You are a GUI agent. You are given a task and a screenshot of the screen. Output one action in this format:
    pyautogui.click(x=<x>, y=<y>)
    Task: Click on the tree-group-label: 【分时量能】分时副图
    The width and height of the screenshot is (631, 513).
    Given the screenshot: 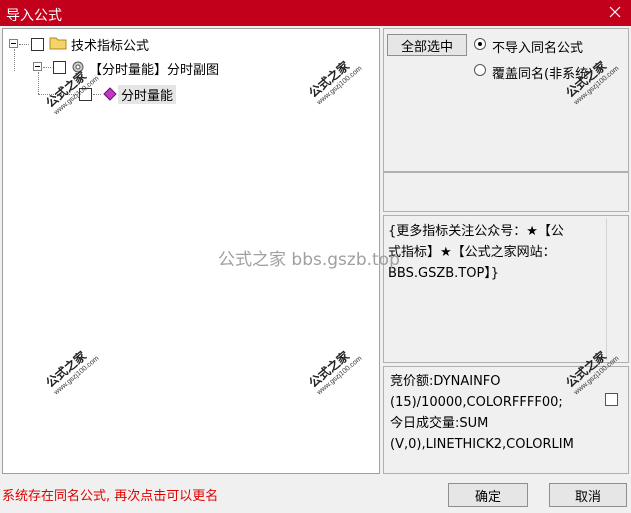 What is the action you would take?
    pyautogui.click(x=154, y=68)
    